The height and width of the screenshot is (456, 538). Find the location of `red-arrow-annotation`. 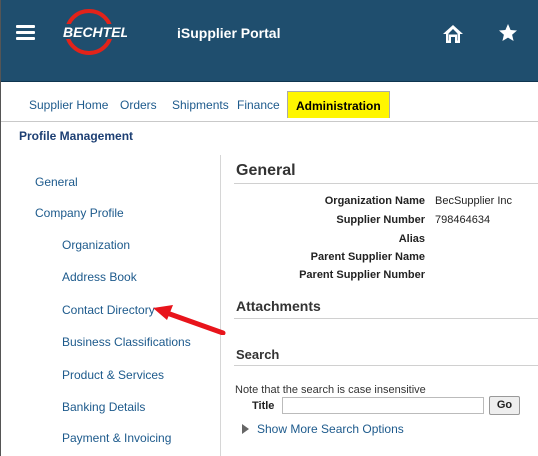

red-arrow-annotation is located at coordinates (189, 320).